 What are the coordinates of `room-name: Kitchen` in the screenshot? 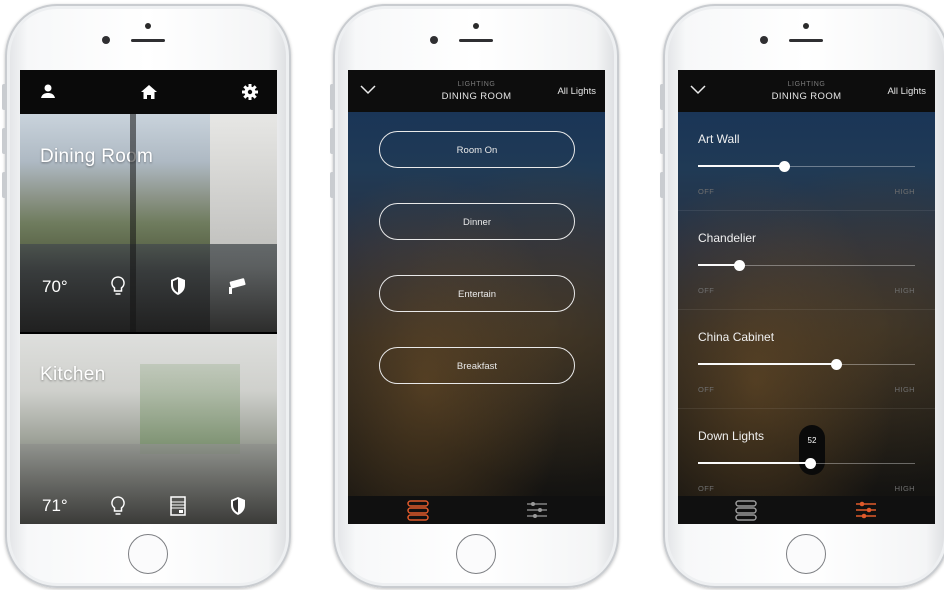 It's located at (73, 374).